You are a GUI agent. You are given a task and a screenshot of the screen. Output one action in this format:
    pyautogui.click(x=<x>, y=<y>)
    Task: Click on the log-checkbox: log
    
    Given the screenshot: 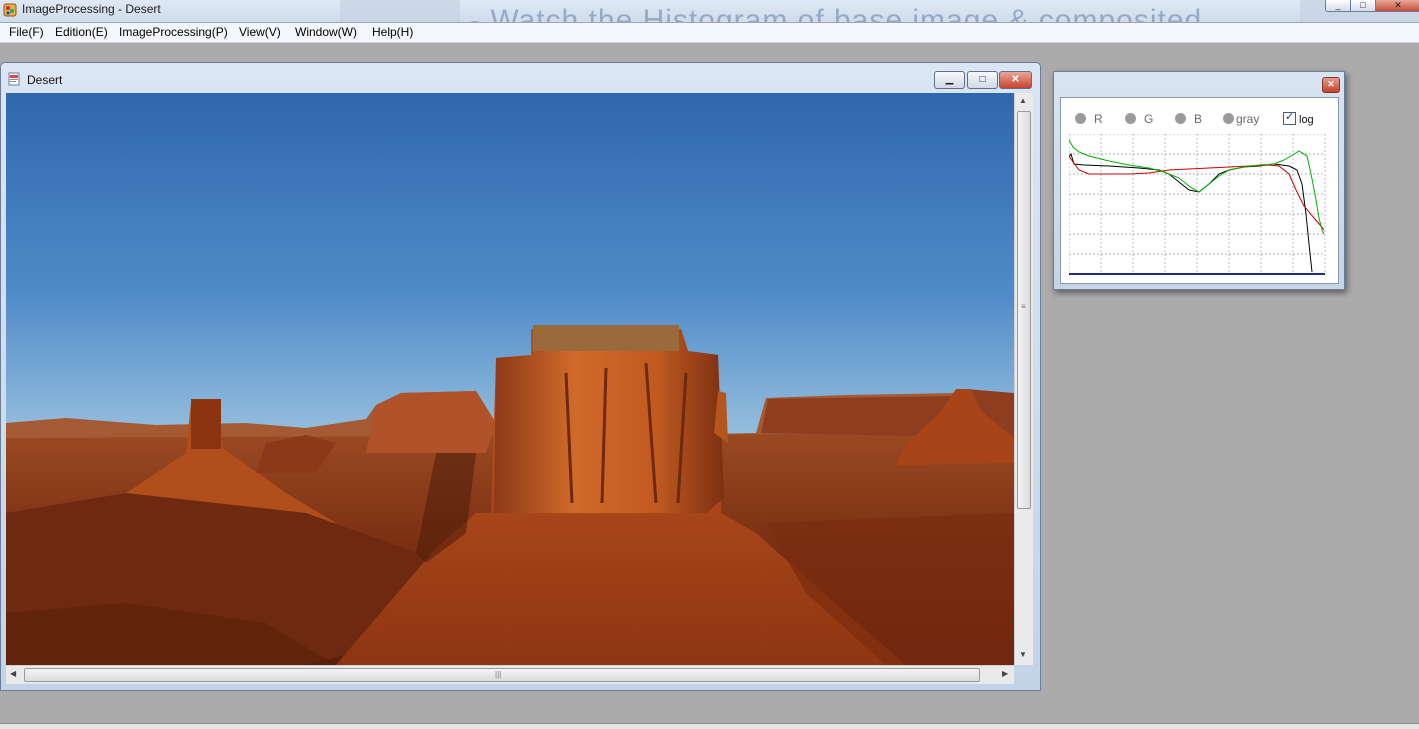 What is the action you would take?
    pyautogui.click(x=1298, y=118)
    